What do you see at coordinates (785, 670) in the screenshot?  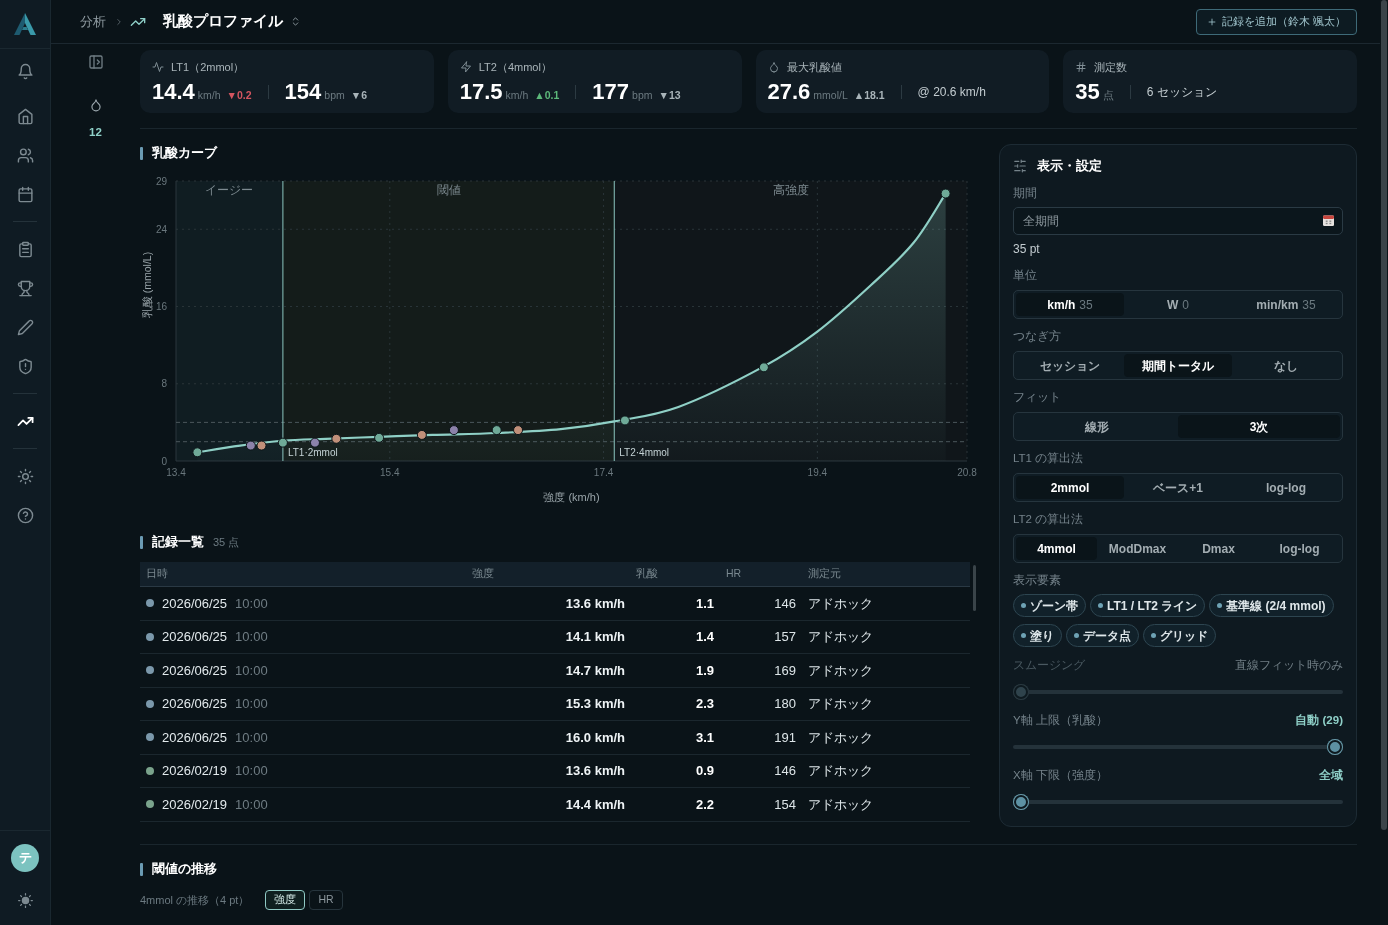 I see `table-cell-text: 169` at bounding box center [785, 670].